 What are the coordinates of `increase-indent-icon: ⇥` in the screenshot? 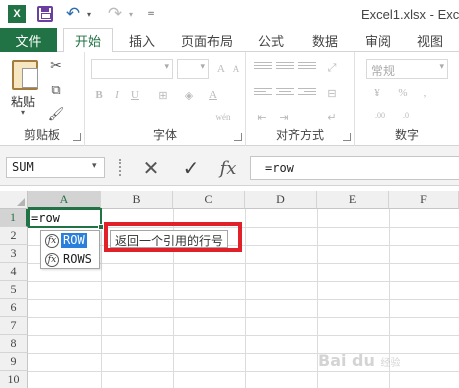 It's located at (284, 117).